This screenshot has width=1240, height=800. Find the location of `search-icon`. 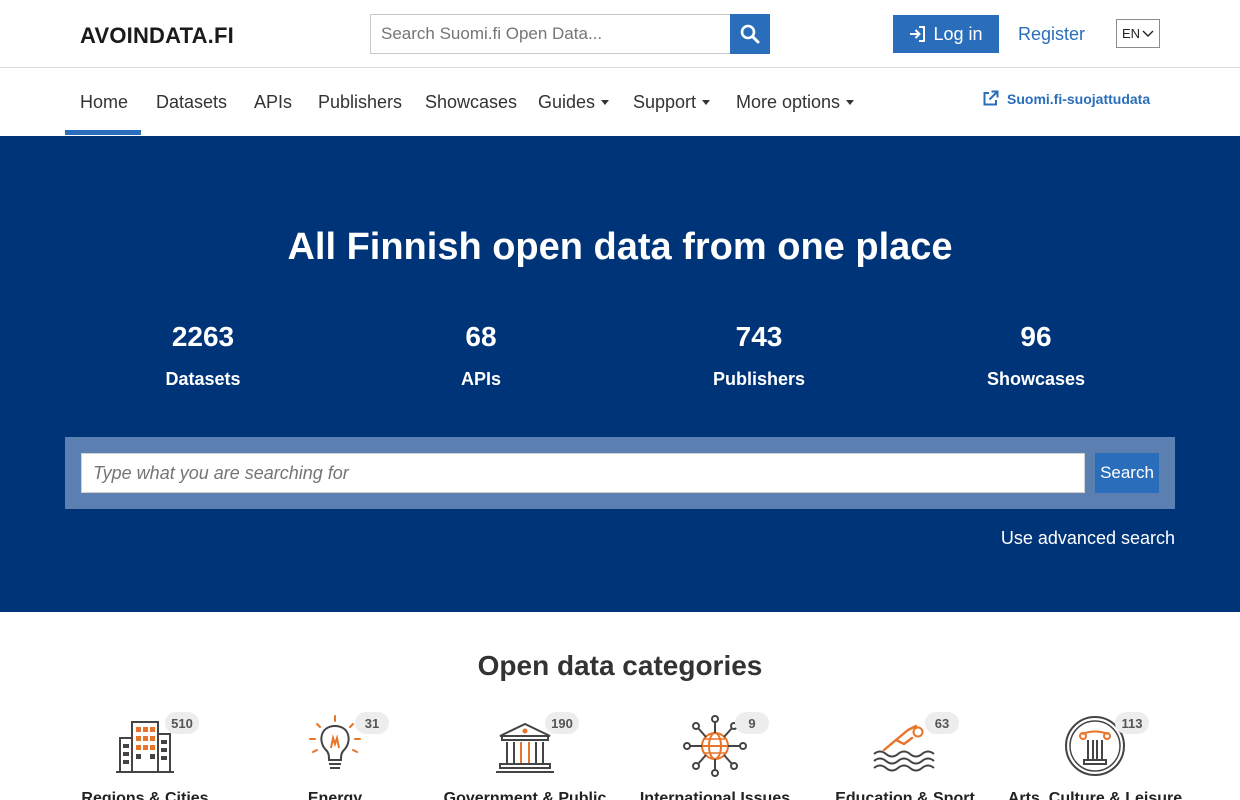

search-icon is located at coordinates (750, 34).